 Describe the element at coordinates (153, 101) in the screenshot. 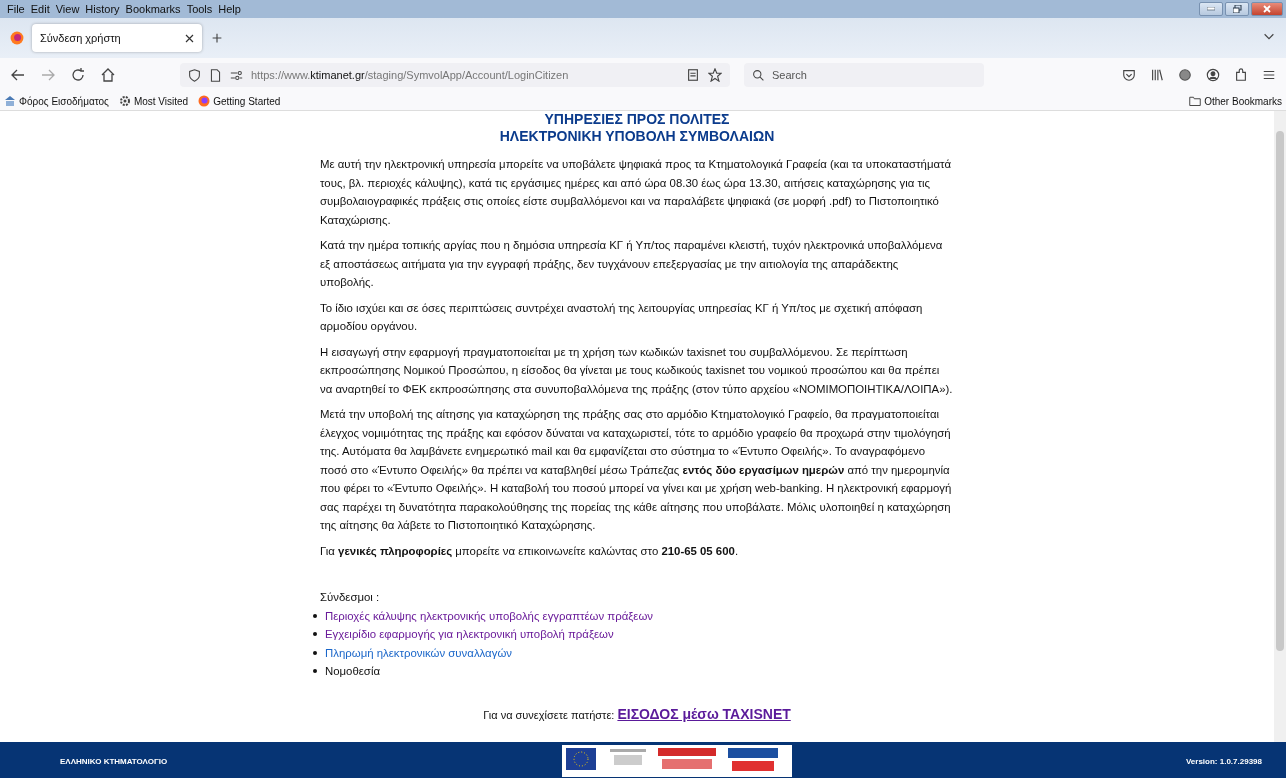

I see `bookmark-item: Most Visited` at that location.